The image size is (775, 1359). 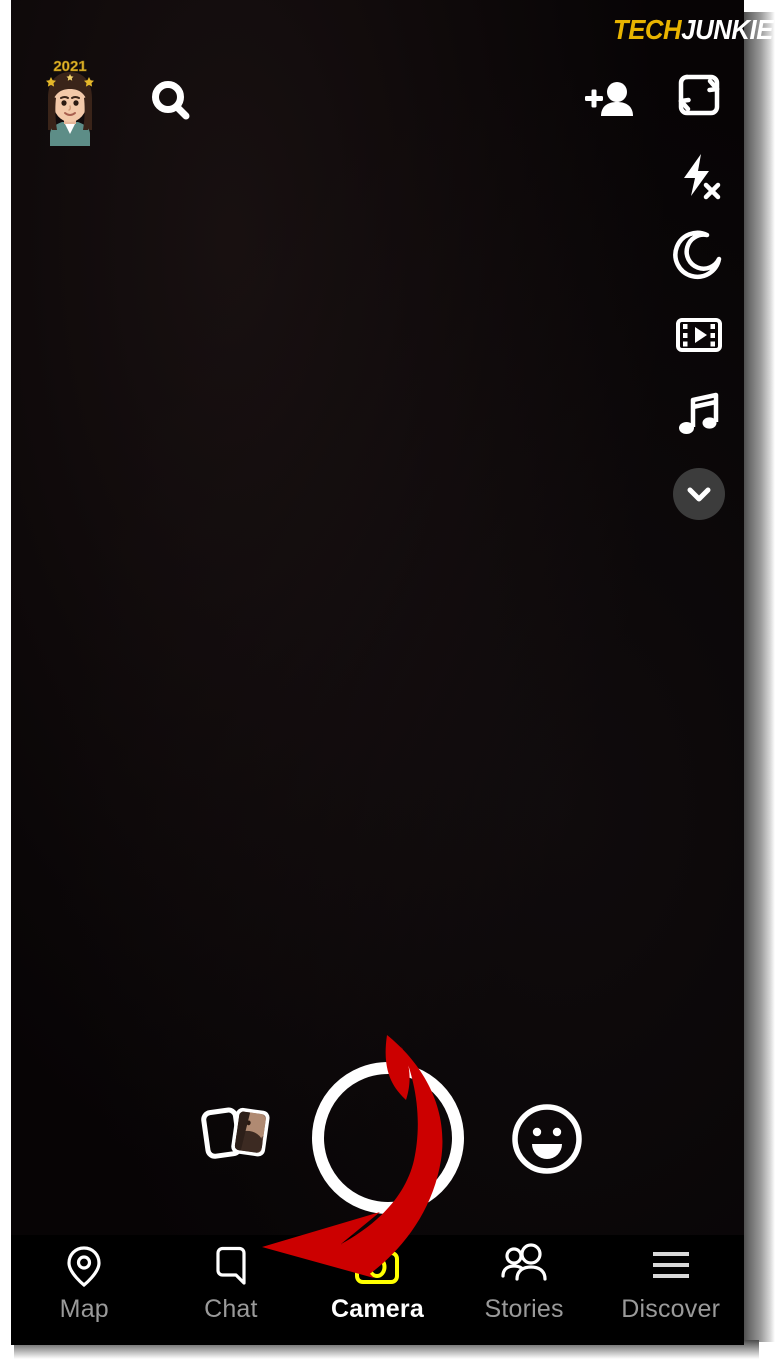 I want to click on nav-item-stories: Stories, so click(x=524, y=1283).